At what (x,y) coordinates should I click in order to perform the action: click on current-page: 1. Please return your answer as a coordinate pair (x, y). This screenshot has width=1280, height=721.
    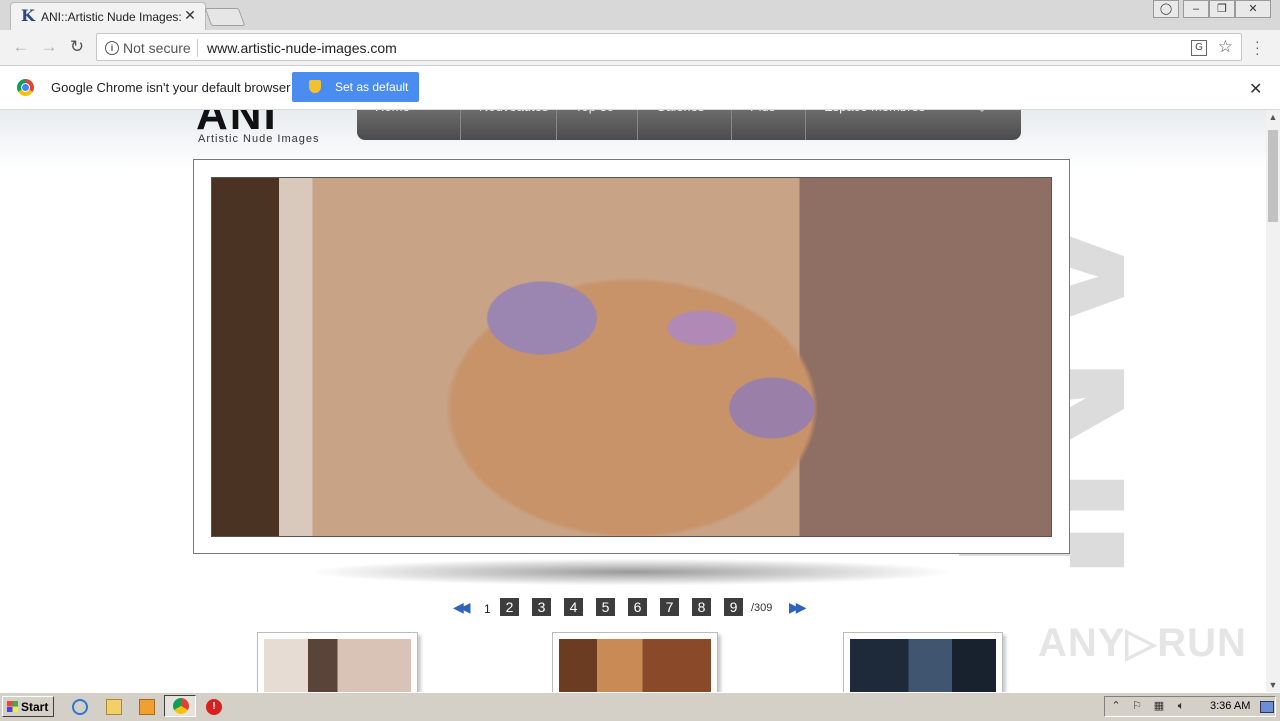
    Looking at the image, I should click on (487, 609).